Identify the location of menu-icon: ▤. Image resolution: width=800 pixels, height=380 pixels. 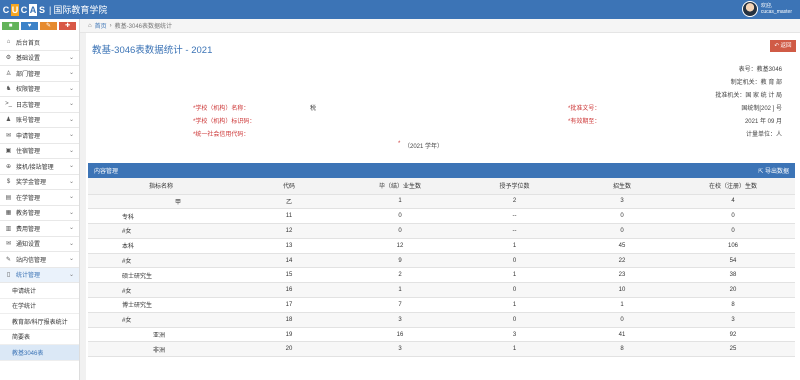
(8, 197).